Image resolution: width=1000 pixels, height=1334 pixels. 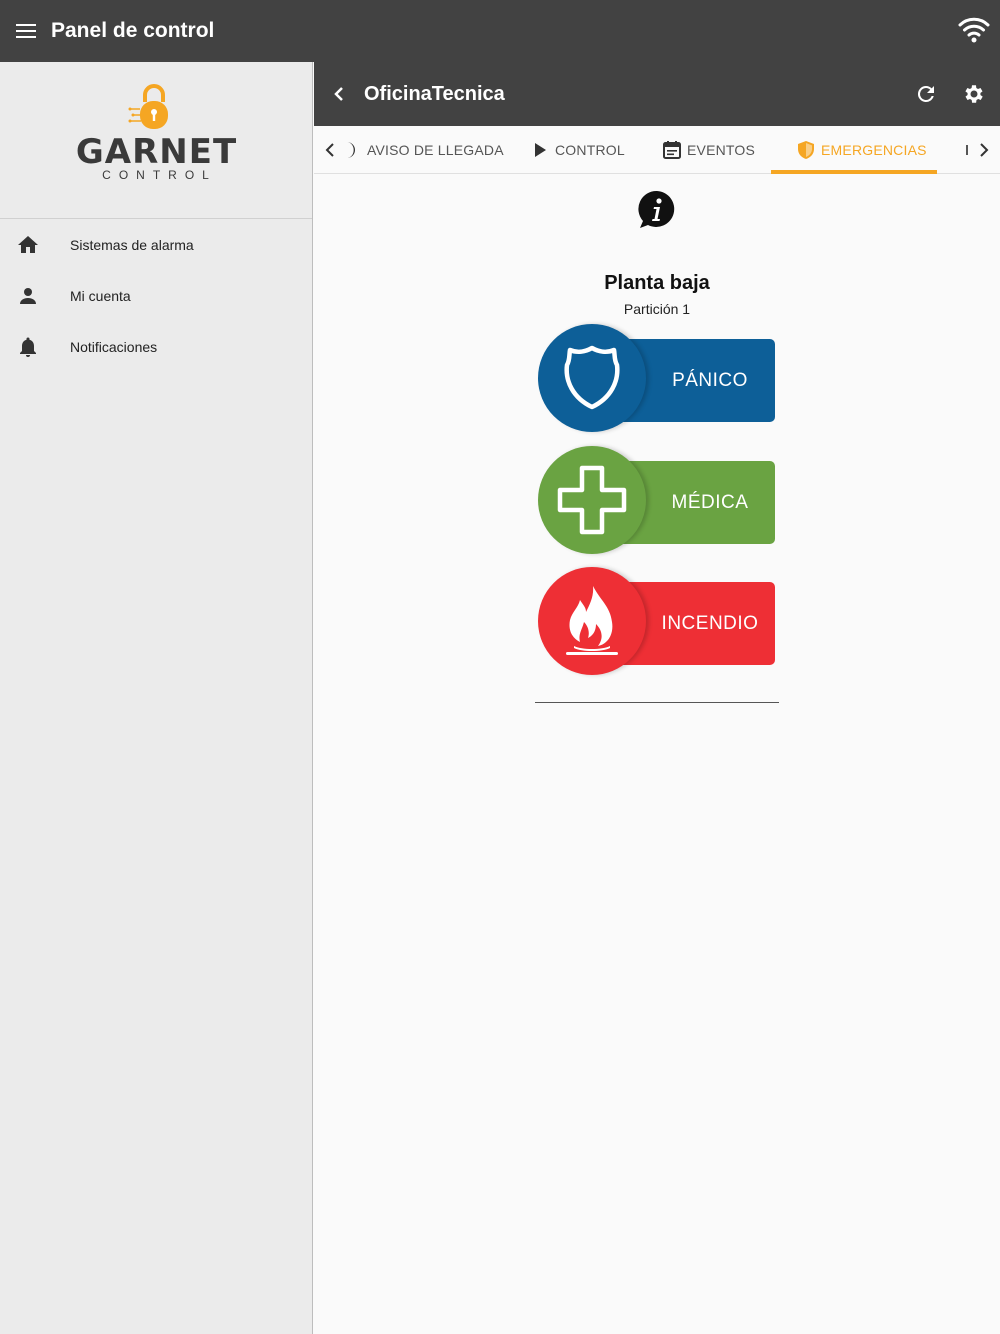 I want to click on app-bar: Panel de control, so click(x=500, y=31).